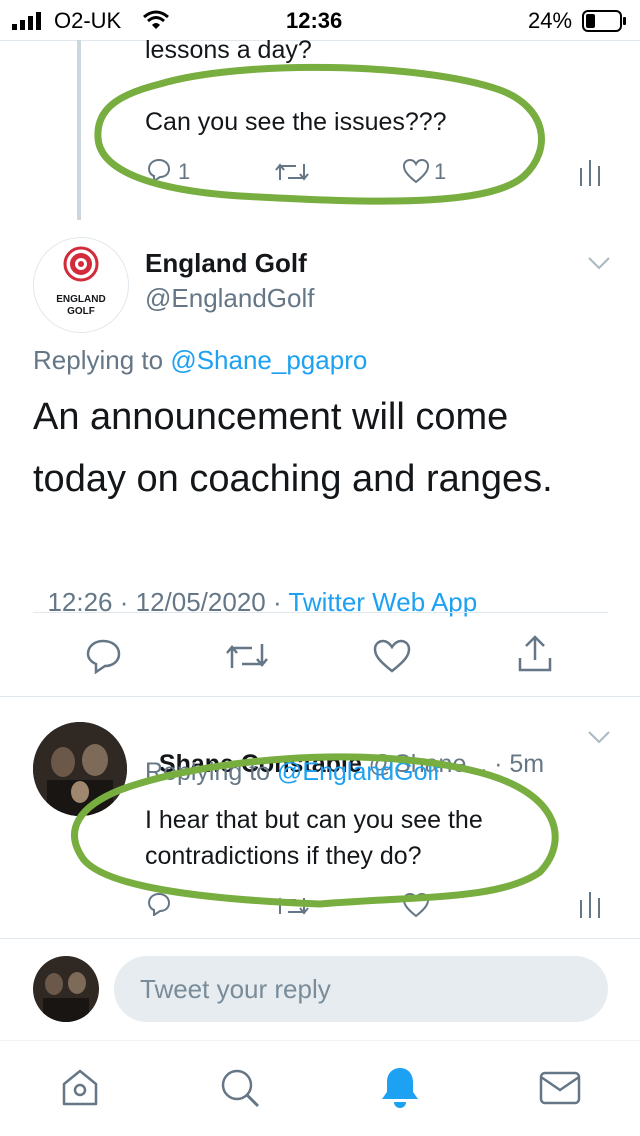 The height and width of the screenshot is (1136, 640). Describe the element at coordinates (361, 989) in the screenshot. I see `reply-input: Tweet your reply` at that location.